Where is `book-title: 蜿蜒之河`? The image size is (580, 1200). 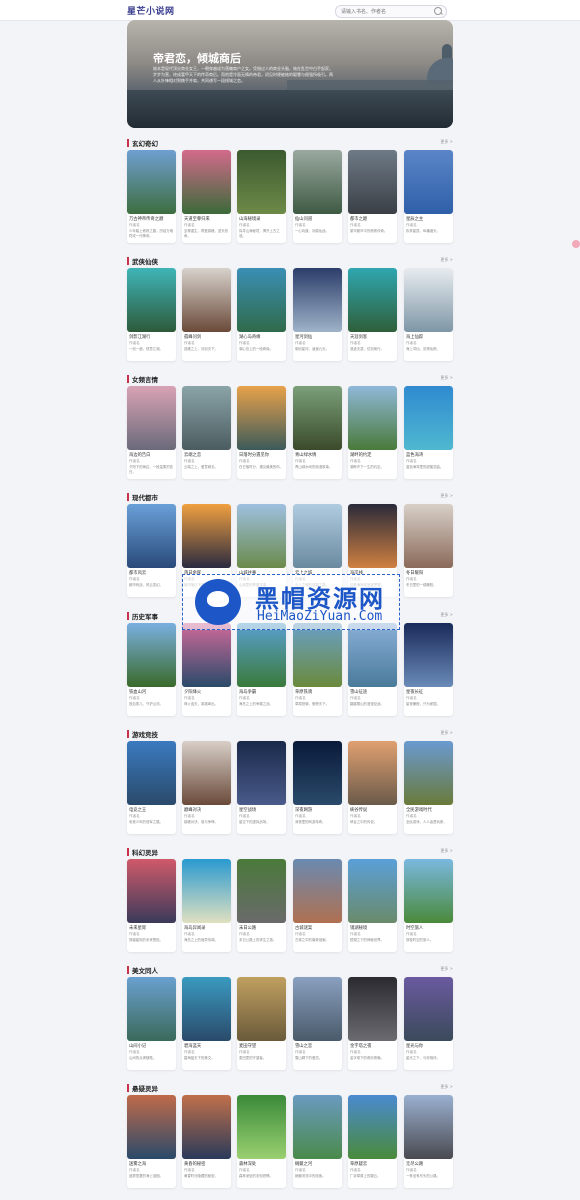
book-title: 蜿蜒之河 is located at coordinates (317, 1164).